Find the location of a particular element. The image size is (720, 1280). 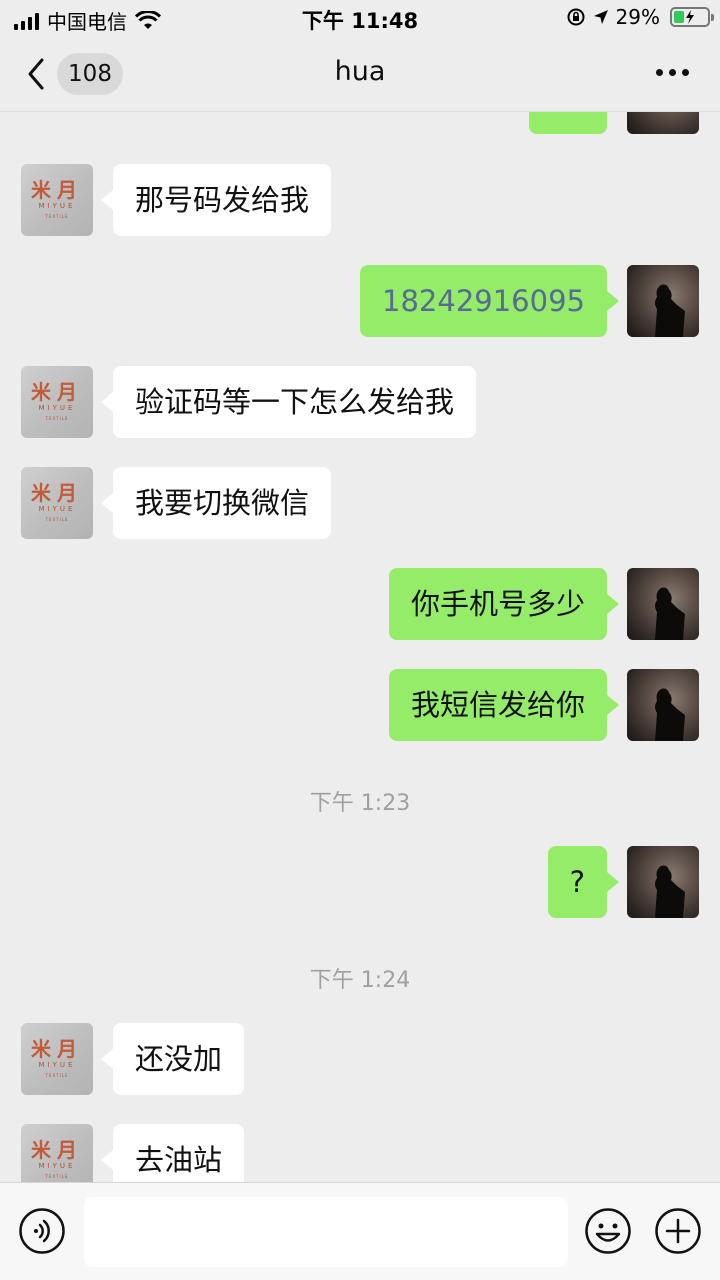

message-input is located at coordinates (326, 1232).